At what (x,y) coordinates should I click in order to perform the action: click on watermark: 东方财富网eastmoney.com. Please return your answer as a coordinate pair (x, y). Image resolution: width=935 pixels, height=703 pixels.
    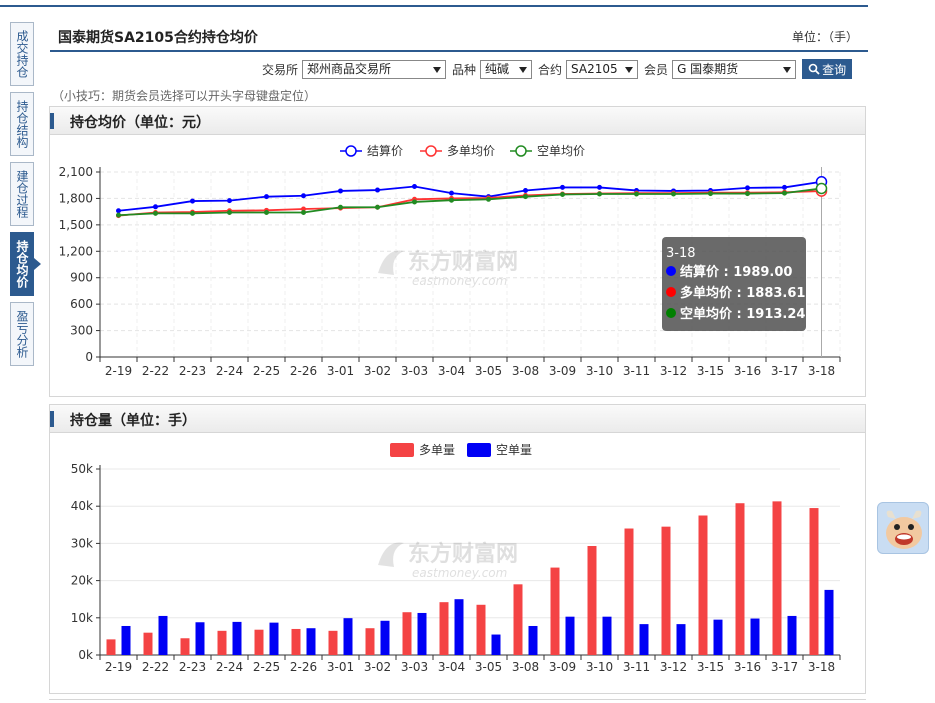
    Looking at the image, I should click on (448, 560).